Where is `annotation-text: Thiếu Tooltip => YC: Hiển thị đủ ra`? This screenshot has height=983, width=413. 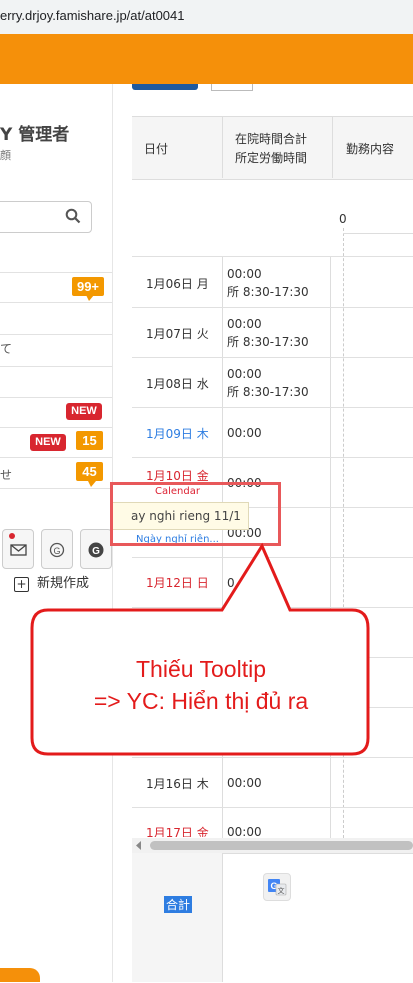 annotation-text: Thiếu Tooltip => YC: Hiển thị đủ ra is located at coordinates (201, 685).